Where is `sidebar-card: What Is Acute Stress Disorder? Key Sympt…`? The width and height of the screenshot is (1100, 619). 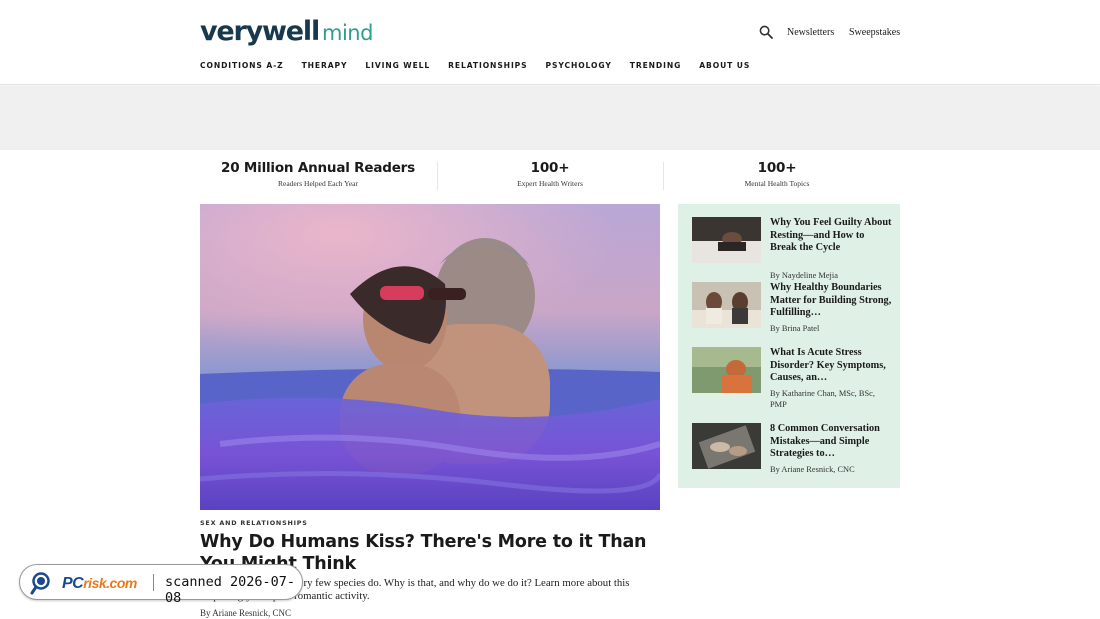 sidebar-card: What Is Acute Stress Disorder? Key Sympt… is located at coordinates (792, 378).